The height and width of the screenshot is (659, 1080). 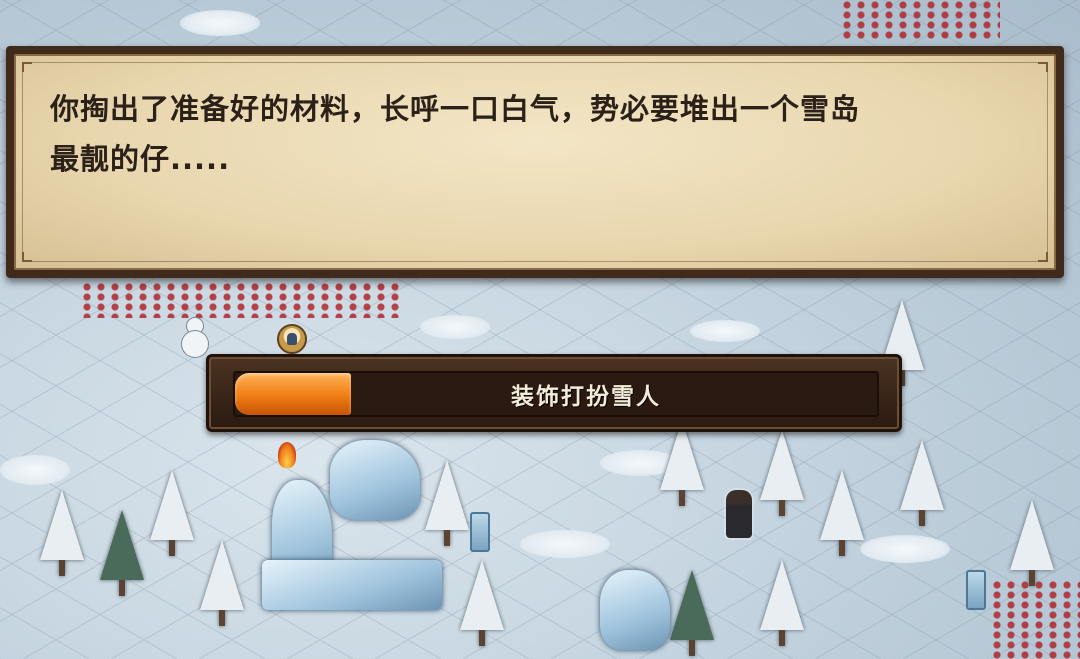 I want to click on ice-statue-pedestal, so click(x=352, y=585).